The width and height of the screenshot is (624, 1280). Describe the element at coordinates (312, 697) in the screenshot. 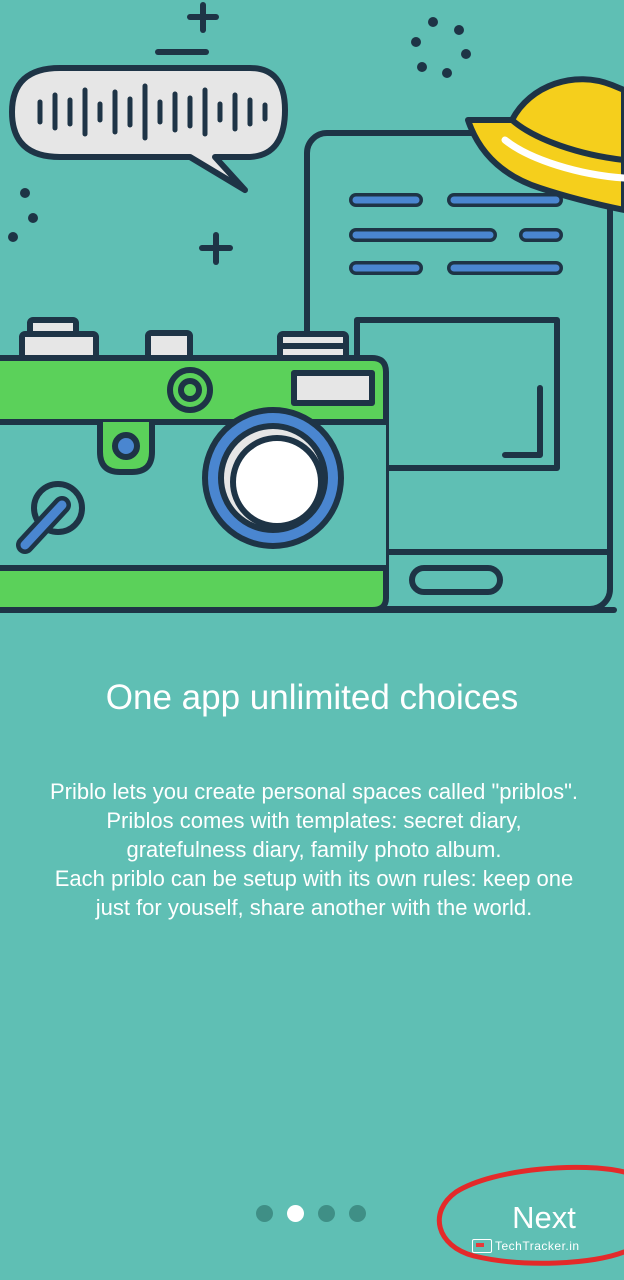

I see `onboarding-title: One app unlimited choices` at that location.